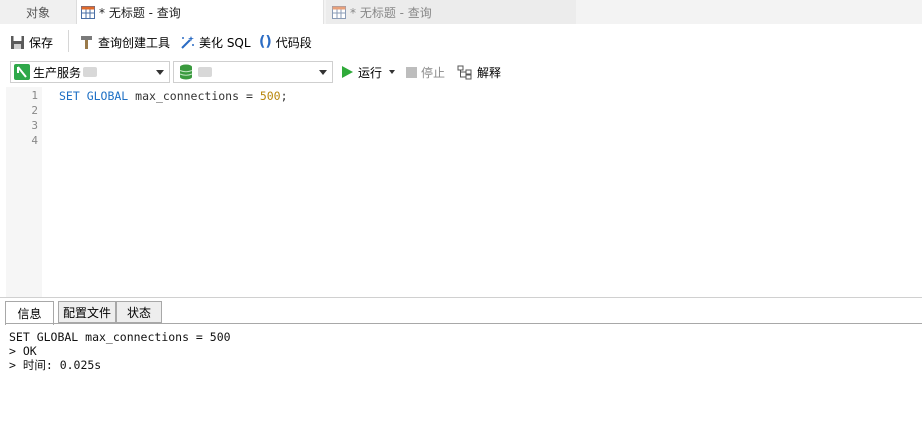 This screenshot has height=424, width=922. What do you see at coordinates (200, 12) in the screenshot?
I see `tab-query-active: * 无标题 - 查询` at bounding box center [200, 12].